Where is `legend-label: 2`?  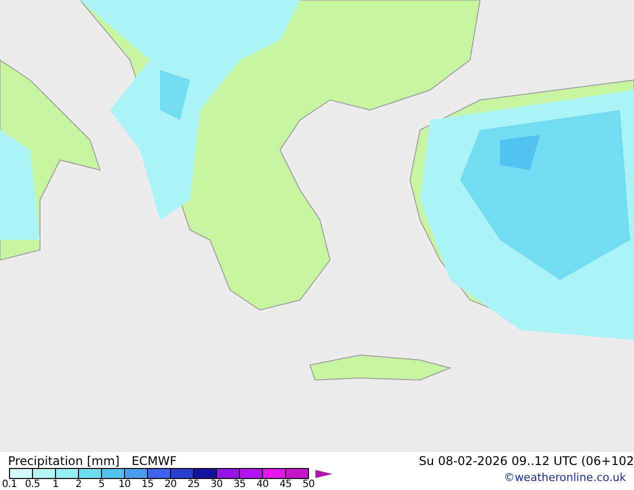 legend-label: 2 is located at coordinates (78, 484).